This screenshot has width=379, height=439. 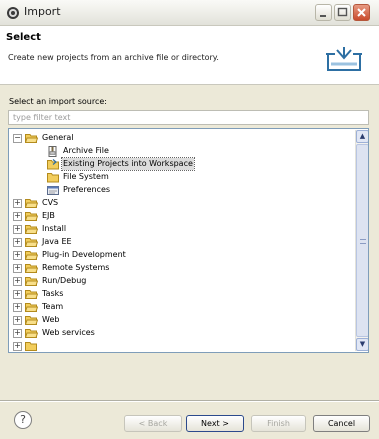 I want to click on tree-item-label: Tasks, so click(x=53, y=293).